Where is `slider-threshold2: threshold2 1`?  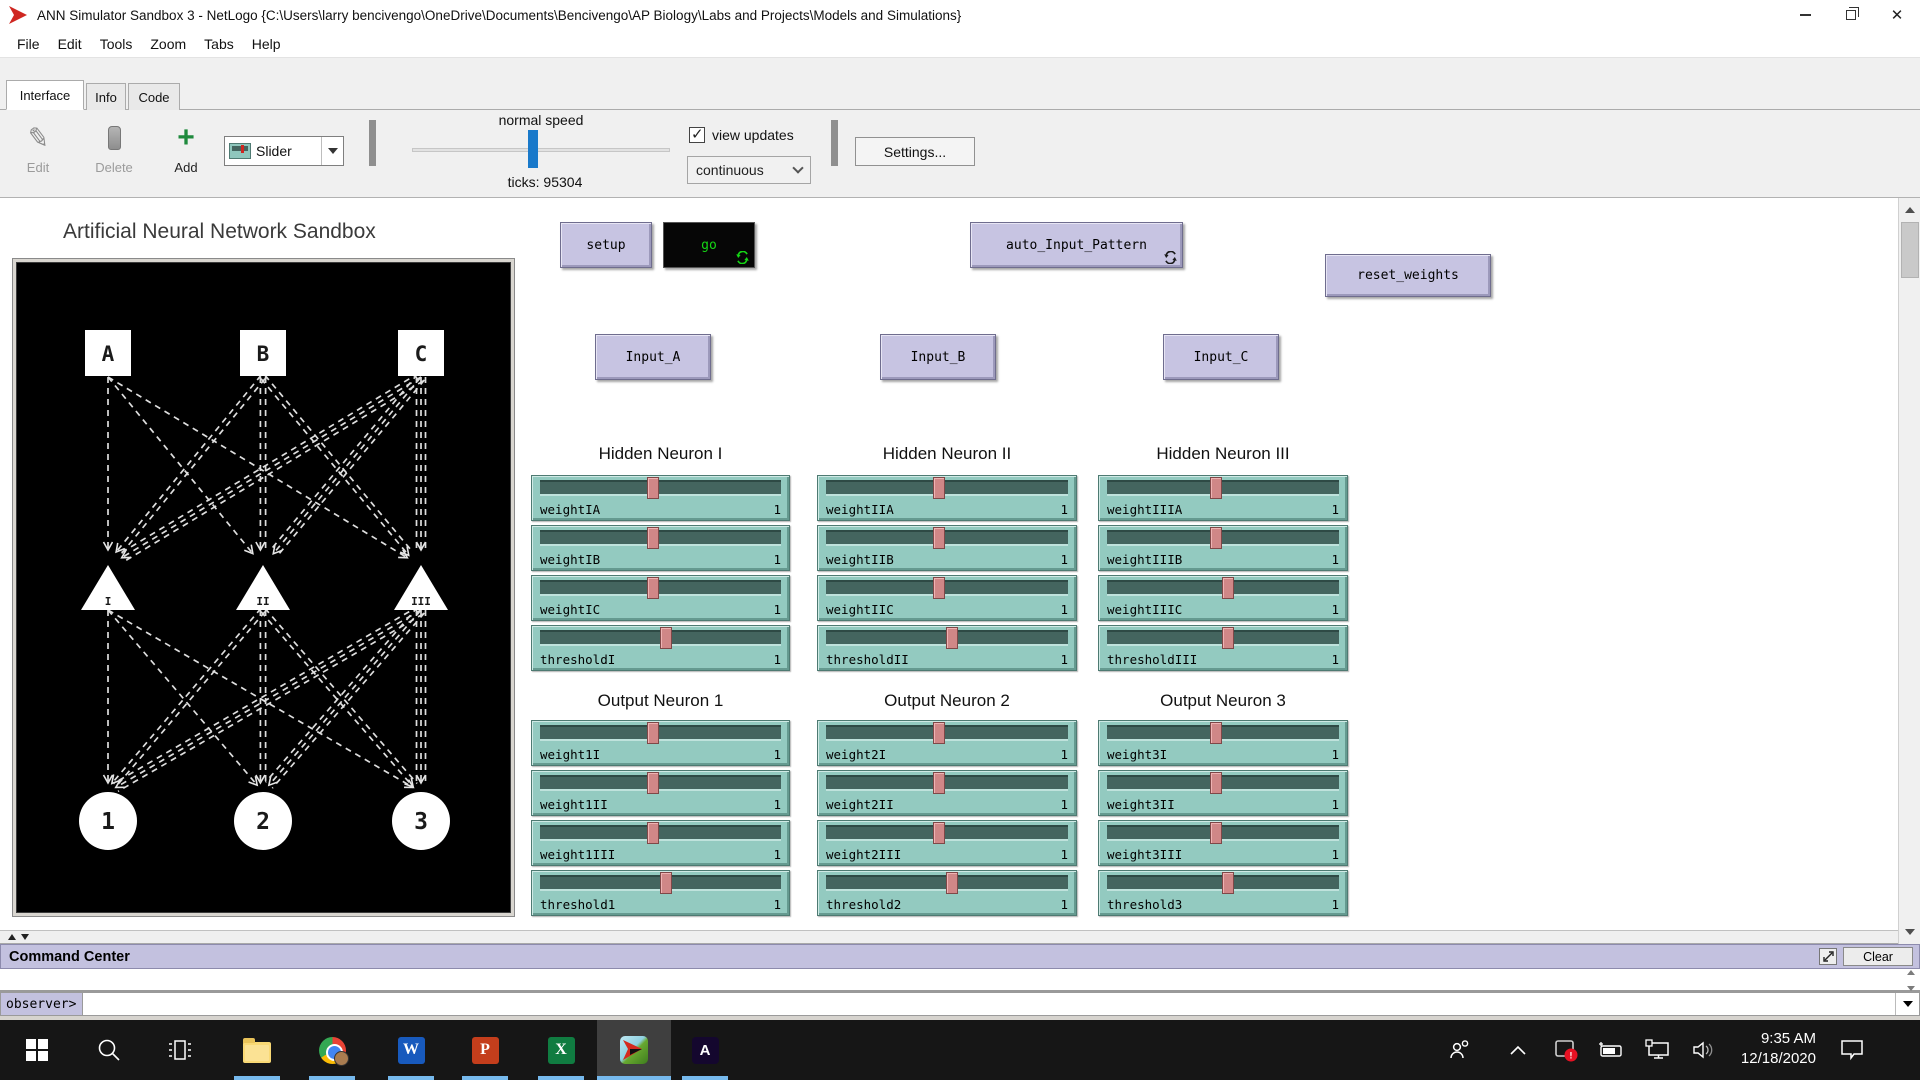
slider-threshold2: threshold2 1 is located at coordinates (947, 893).